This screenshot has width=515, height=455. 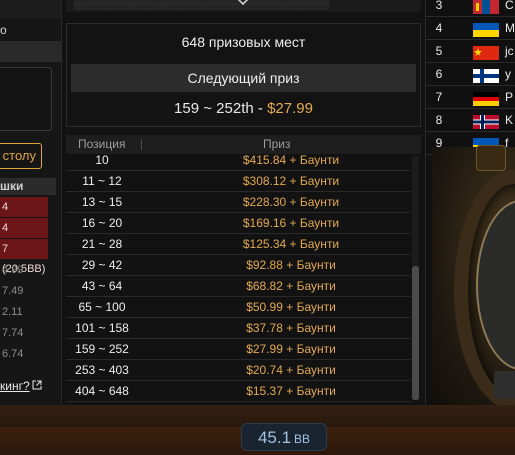 What do you see at coordinates (486, 52) in the screenshot?
I see `china-flag-icon` at bounding box center [486, 52].